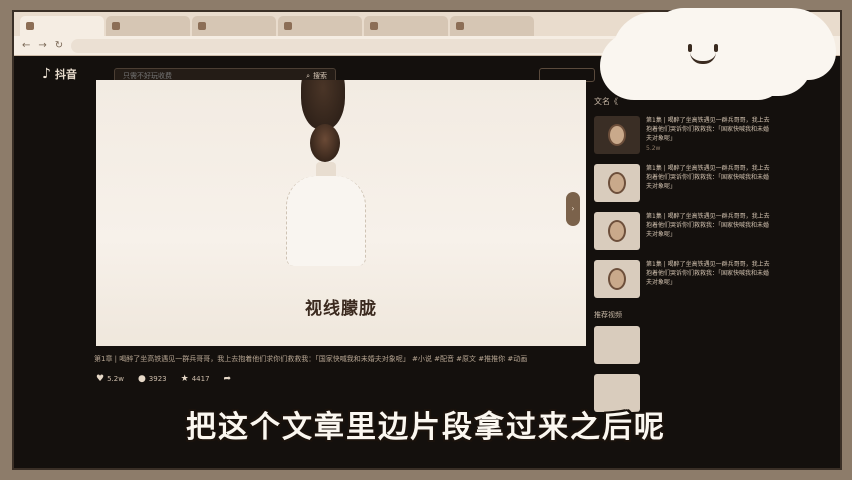 The image size is (852, 480). What do you see at coordinates (606, 101) in the screenshot?
I see `sidebar-title: 文名《` at bounding box center [606, 101].